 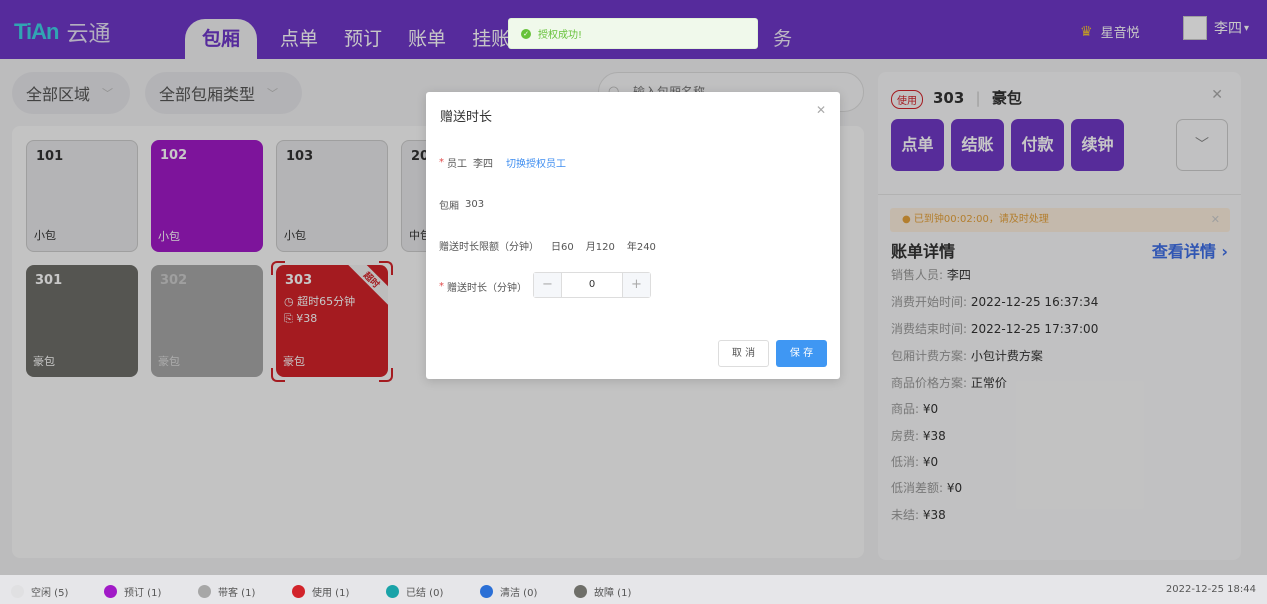 I want to click on legend-label: 清洁 (0), so click(x=519, y=593).